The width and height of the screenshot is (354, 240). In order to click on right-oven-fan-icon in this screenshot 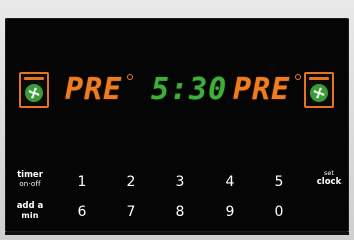, I will do `click(319, 90)`.